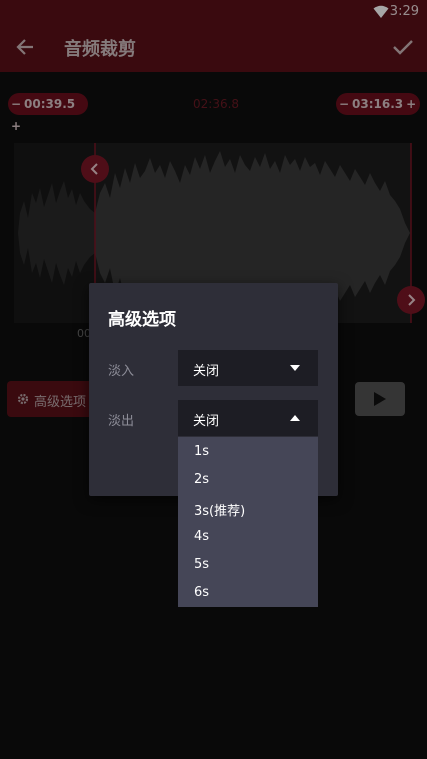 The height and width of the screenshot is (759, 427). What do you see at coordinates (248, 368) in the screenshot?
I see `fade-in-select: 关闭` at bounding box center [248, 368].